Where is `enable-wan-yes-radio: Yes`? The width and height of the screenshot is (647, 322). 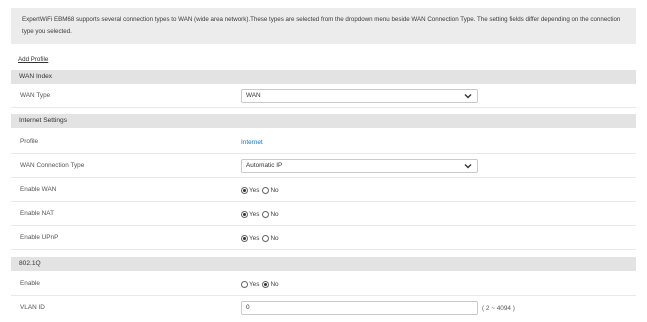 enable-wan-yes-radio: Yes is located at coordinates (250, 190).